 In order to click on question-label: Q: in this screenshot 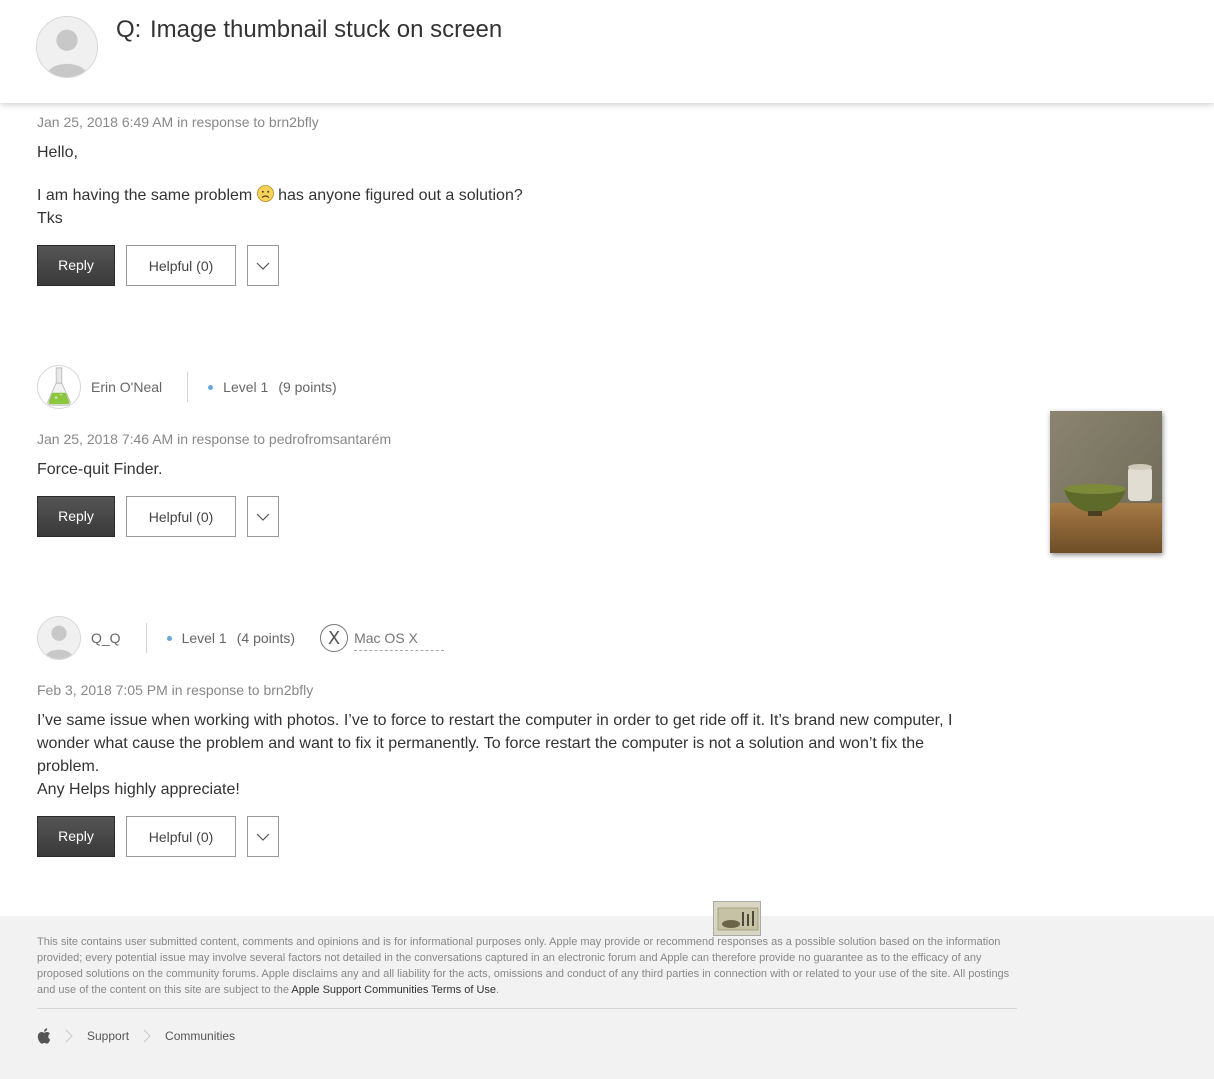, I will do `click(129, 29)`.